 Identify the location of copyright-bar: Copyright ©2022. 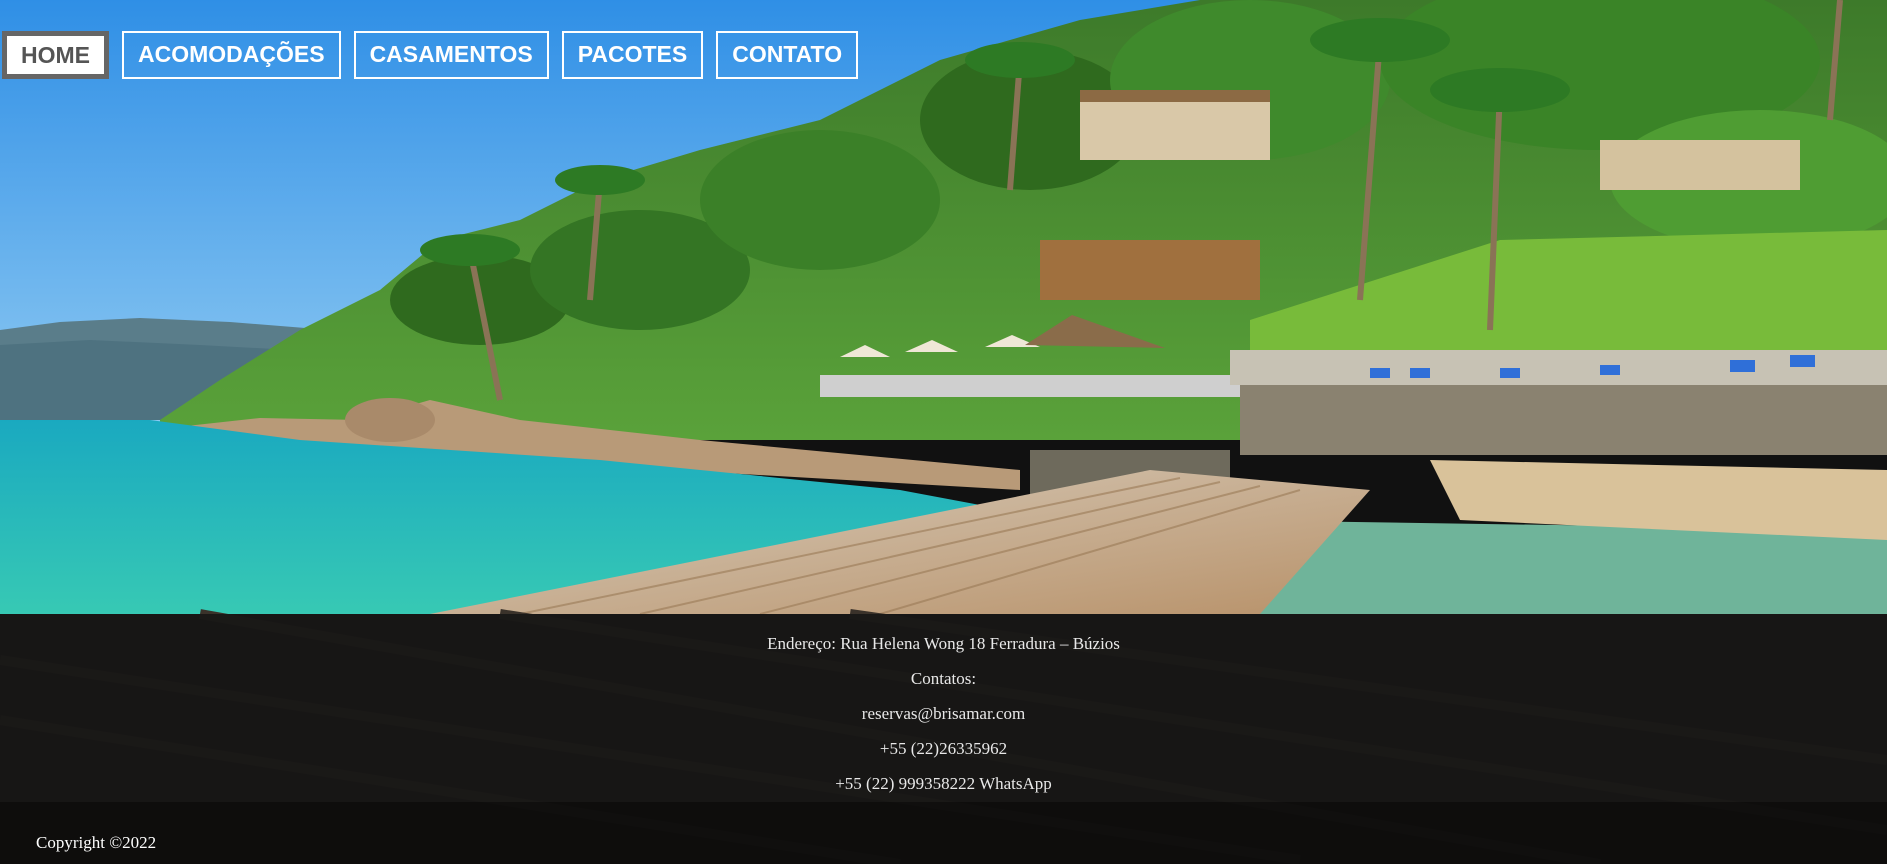
(943, 833).